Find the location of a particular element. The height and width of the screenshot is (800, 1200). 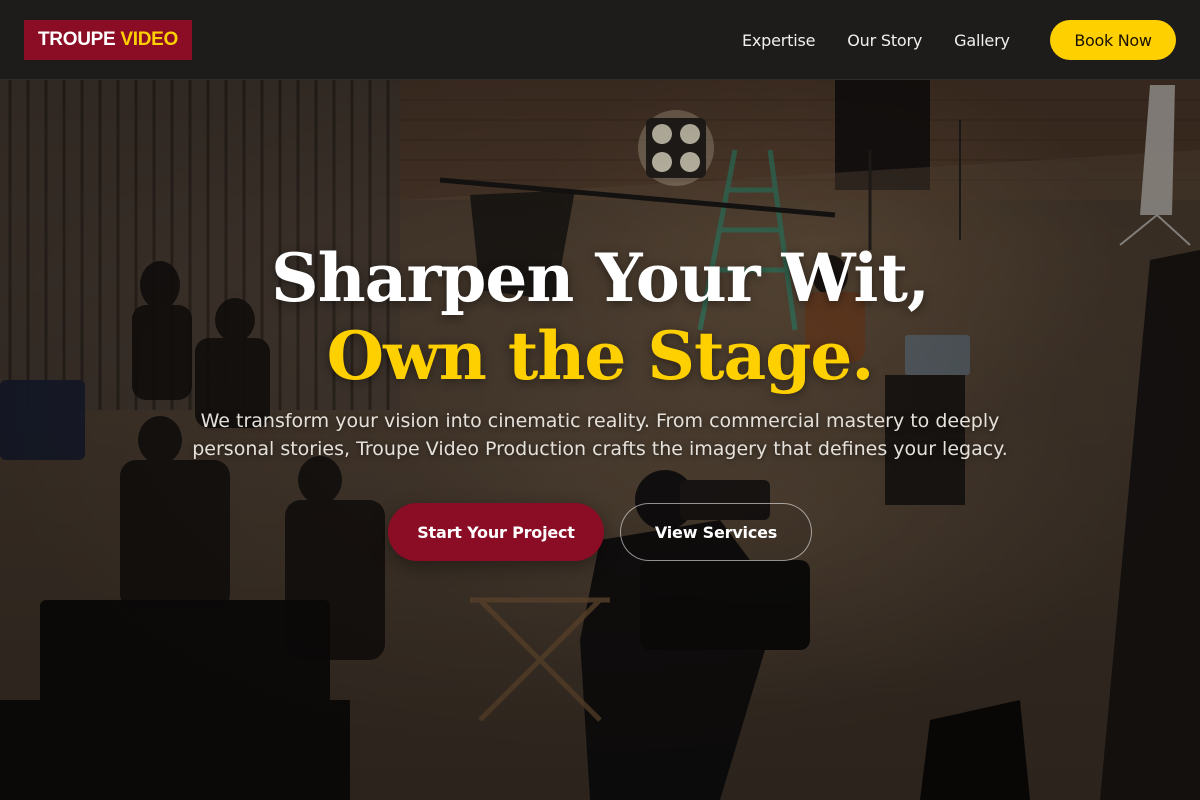

logo-word-troupe: TROUPE is located at coordinates (77, 39).